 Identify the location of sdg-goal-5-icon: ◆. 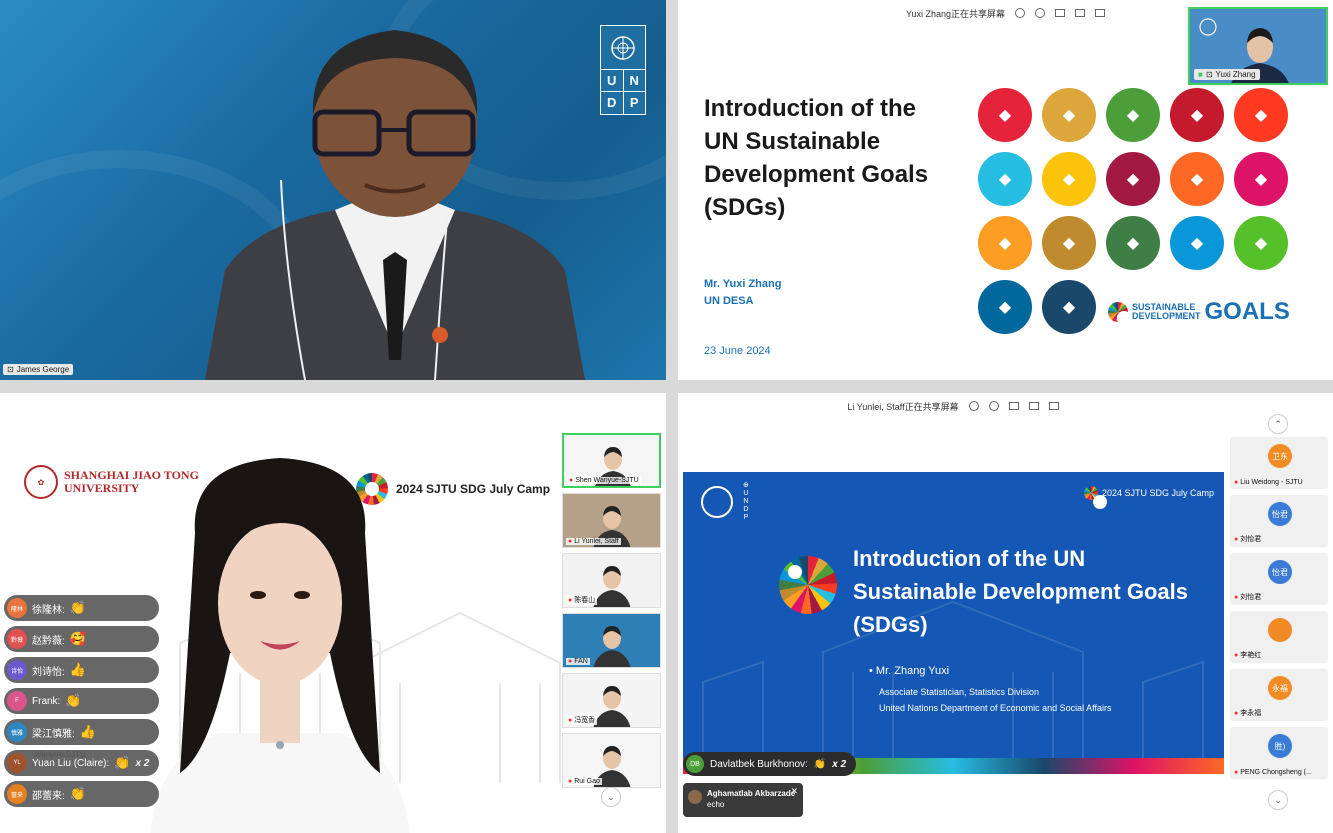
(1261, 115).